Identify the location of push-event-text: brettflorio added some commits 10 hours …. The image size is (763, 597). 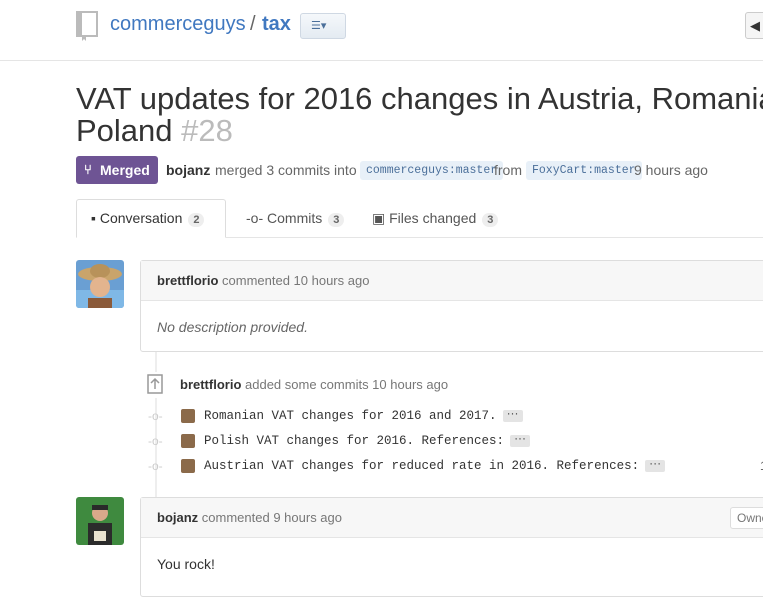
(314, 384).